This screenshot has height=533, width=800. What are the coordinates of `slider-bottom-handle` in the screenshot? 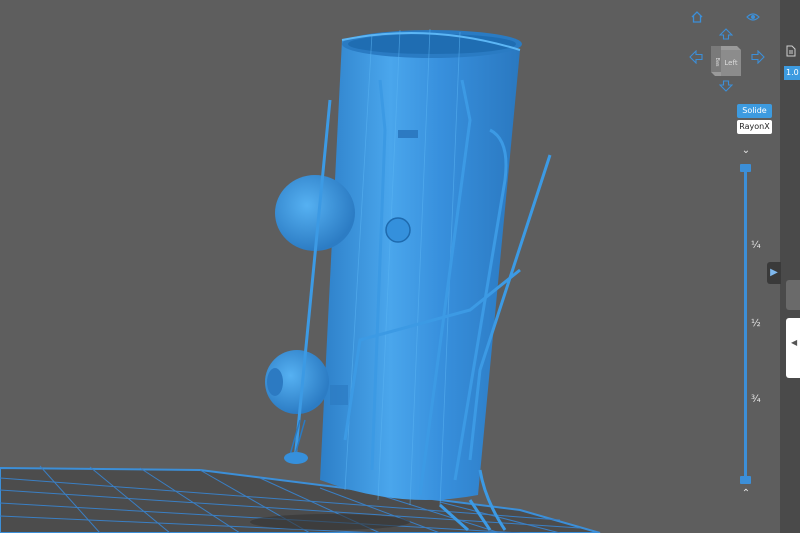 It's located at (745, 480).